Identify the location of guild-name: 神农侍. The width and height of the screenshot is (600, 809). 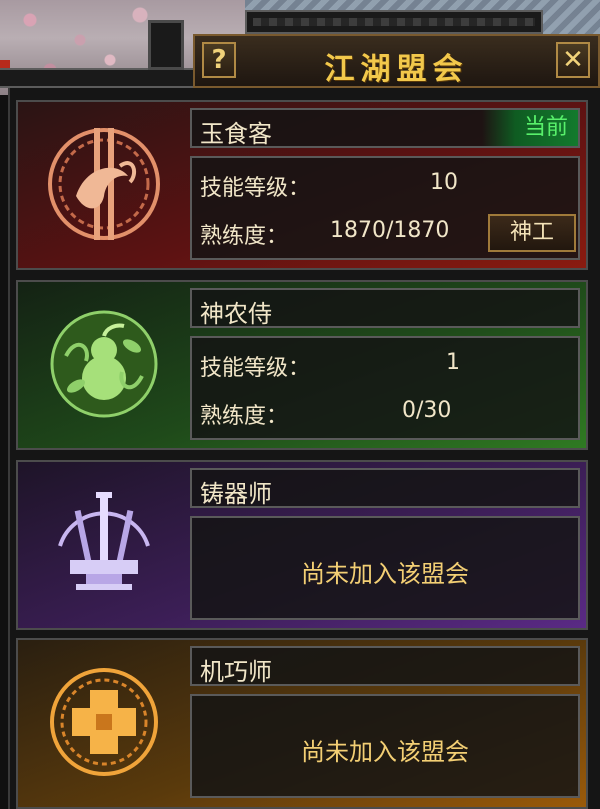
(236, 314).